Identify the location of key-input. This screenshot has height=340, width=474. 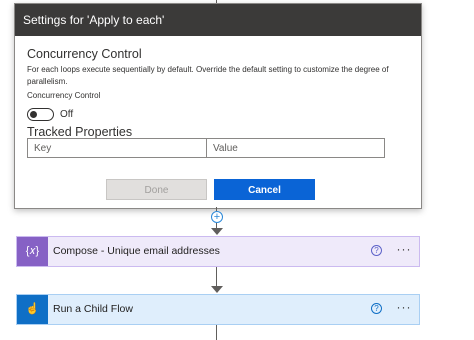
(117, 148).